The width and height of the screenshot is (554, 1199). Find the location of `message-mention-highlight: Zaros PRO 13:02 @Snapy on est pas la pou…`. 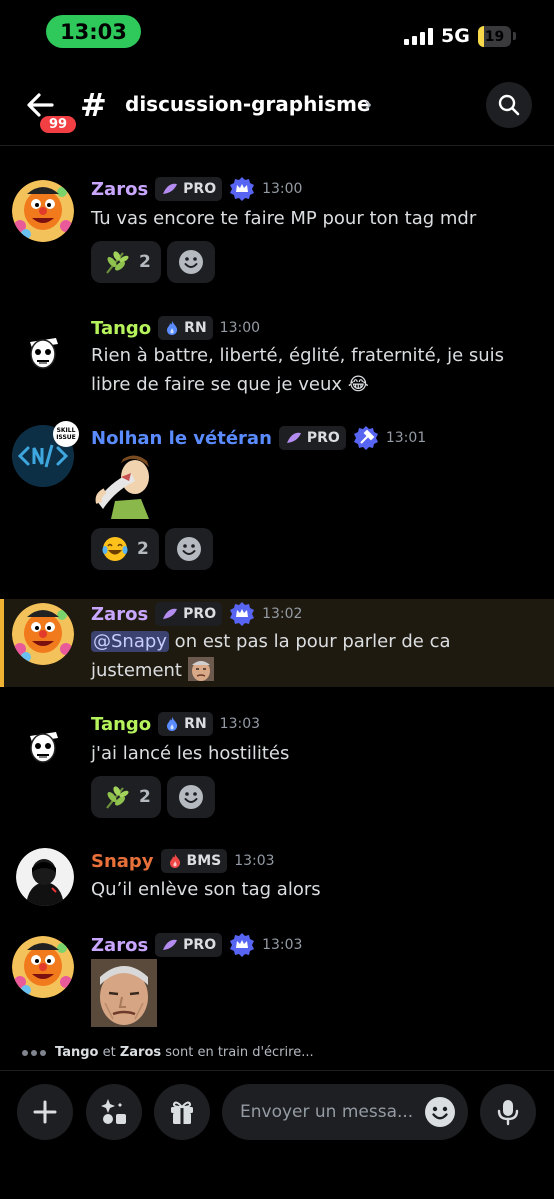

message-mention-highlight: Zaros PRO 13:02 @Snapy on est pas la pou… is located at coordinates (277, 643).